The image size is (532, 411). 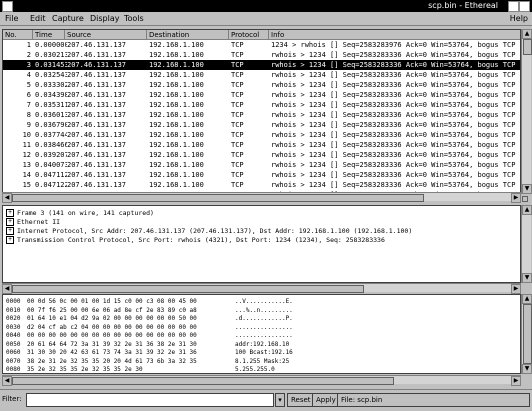 I want to click on hex-hscrollbar: ◀ ▶, so click(x=261, y=380).